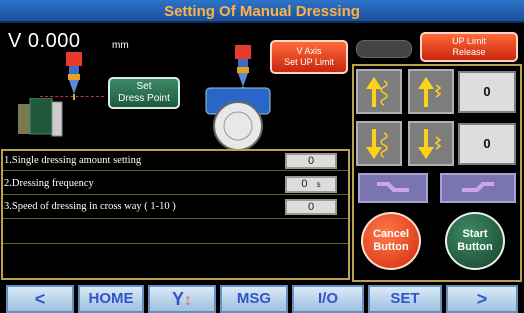  Describe the element at coordinates (74, 77) in the screenshot. I see `dresser-tool-icon` at that location.